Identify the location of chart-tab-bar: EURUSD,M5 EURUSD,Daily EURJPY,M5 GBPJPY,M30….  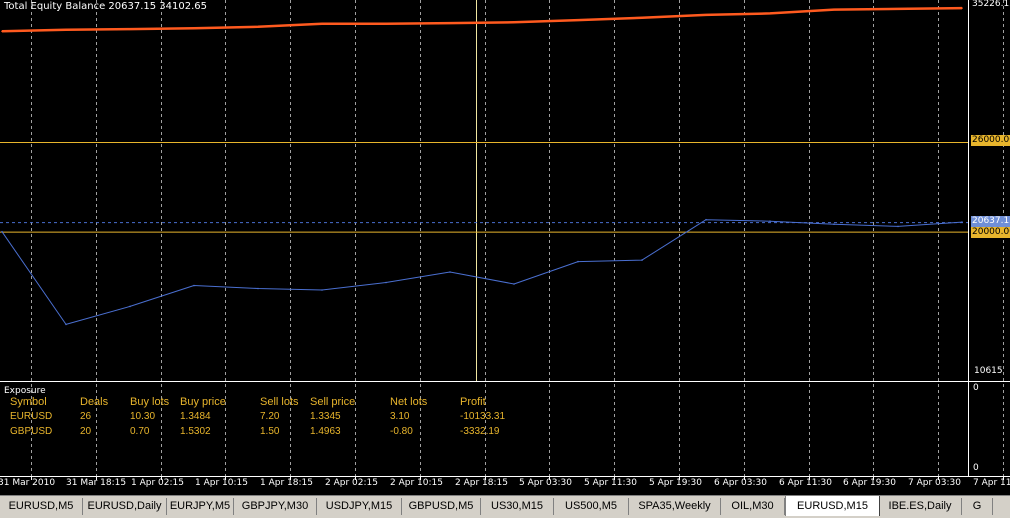
(505, 506).